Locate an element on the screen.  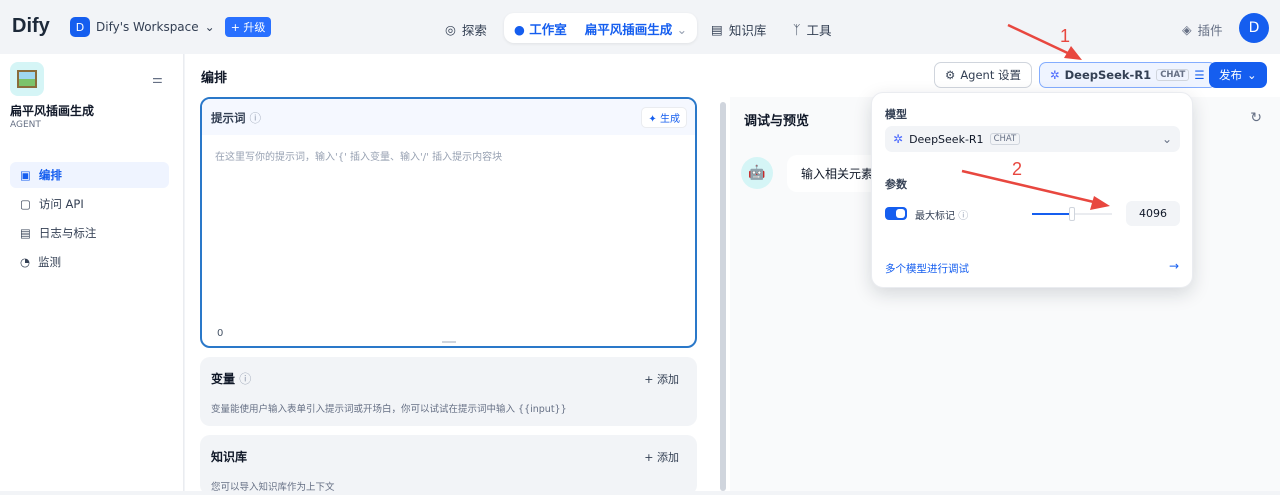
annotation-label-2: 2 is located at coordinates (1017, 169).